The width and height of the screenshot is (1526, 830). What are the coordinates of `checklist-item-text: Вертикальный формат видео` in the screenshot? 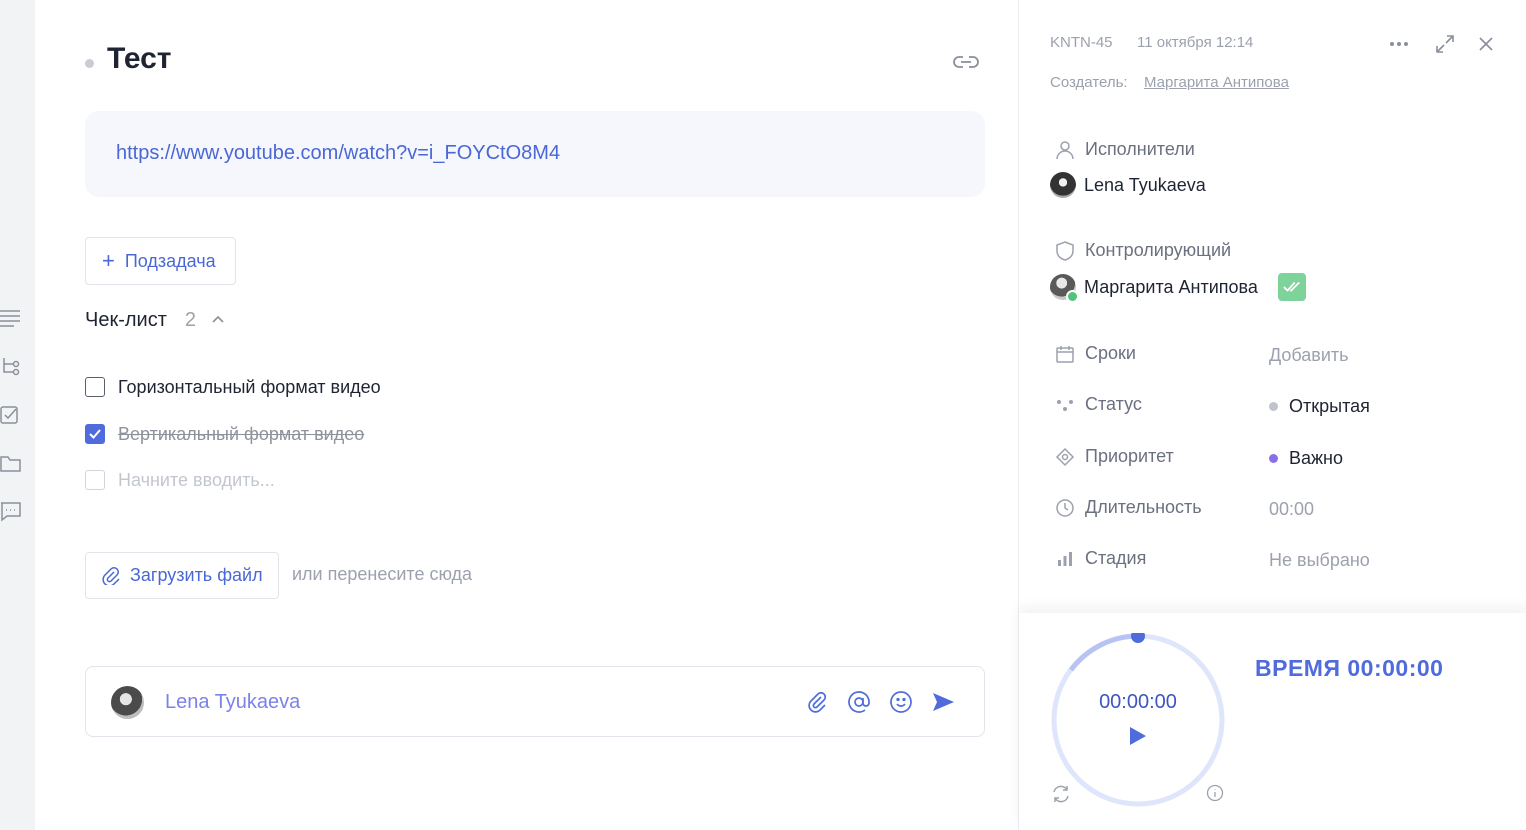 It's located at (241, 434).